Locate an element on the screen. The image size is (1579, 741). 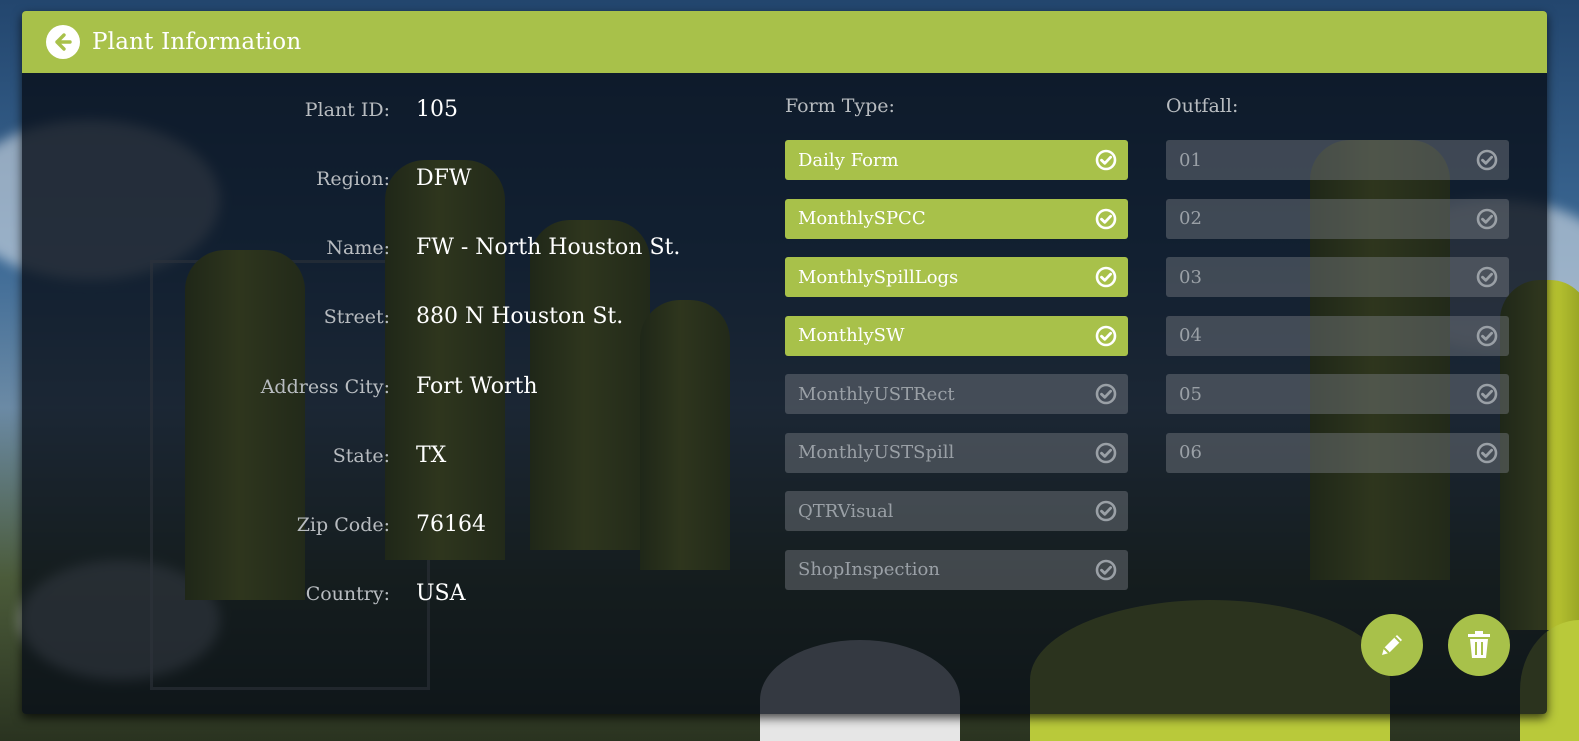
field-value: 76164 is located at coordinates (451, 524).